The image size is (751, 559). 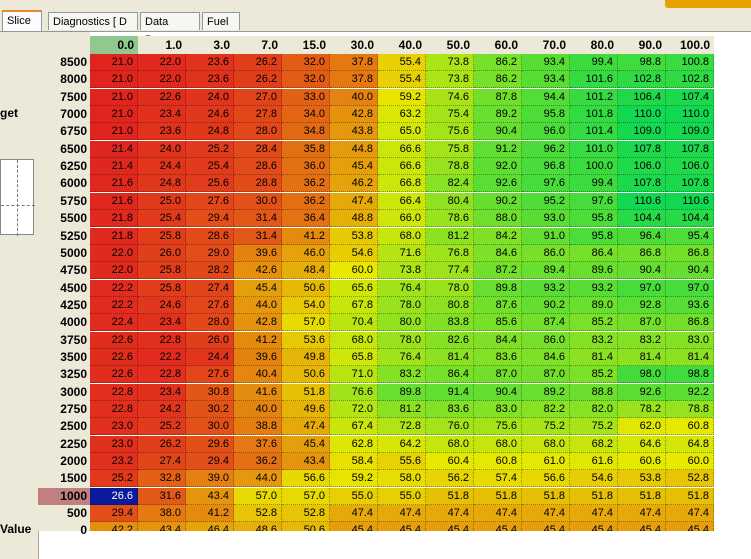 I want to click on x-axis-header: 50.0, so click(x=450, y=45).